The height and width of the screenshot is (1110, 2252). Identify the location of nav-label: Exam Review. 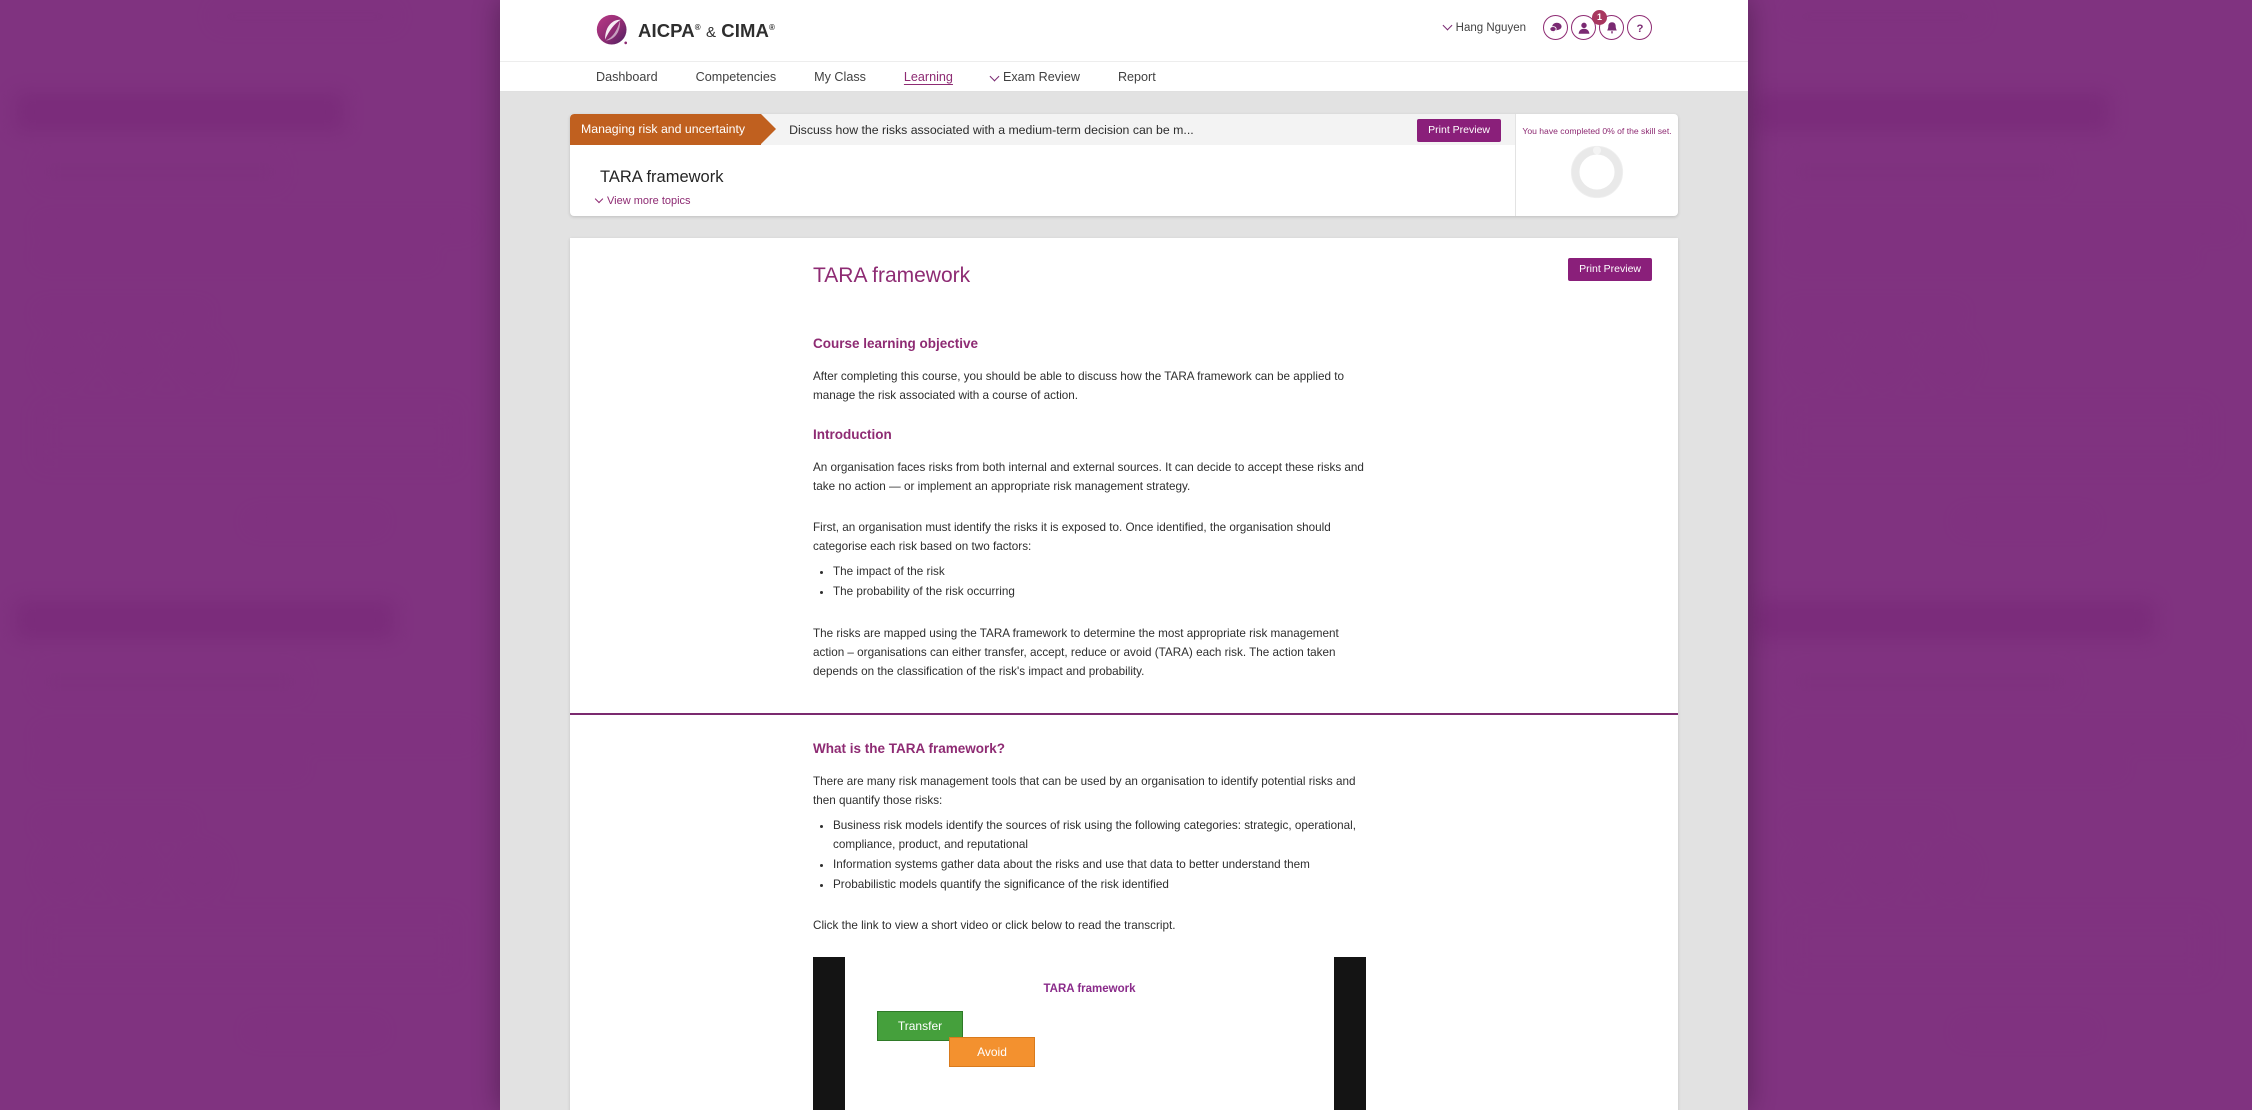
(1041, 76).